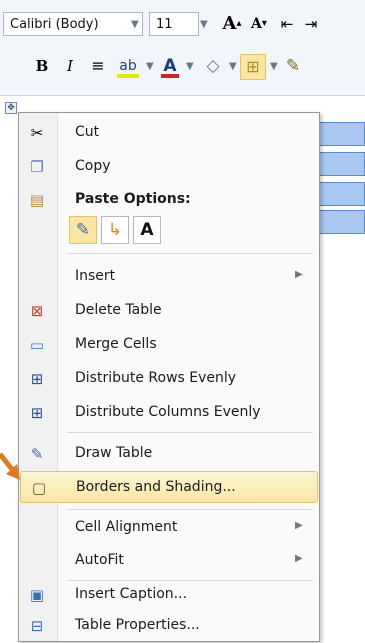 This screenshot has width=365, height=643. I want to click on font-color-icon: A, so click(170, 66).